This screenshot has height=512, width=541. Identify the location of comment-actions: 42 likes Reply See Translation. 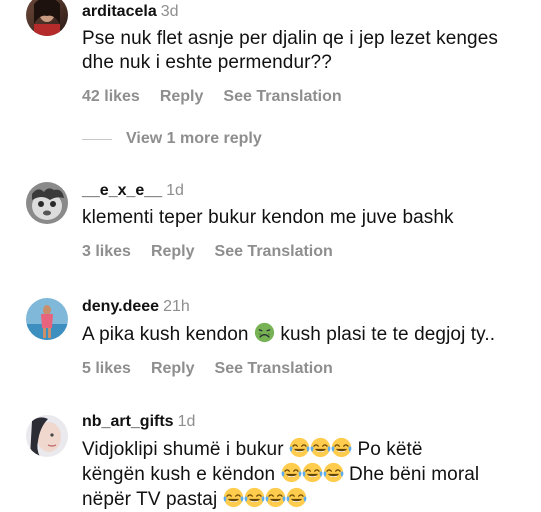
(305, 97).